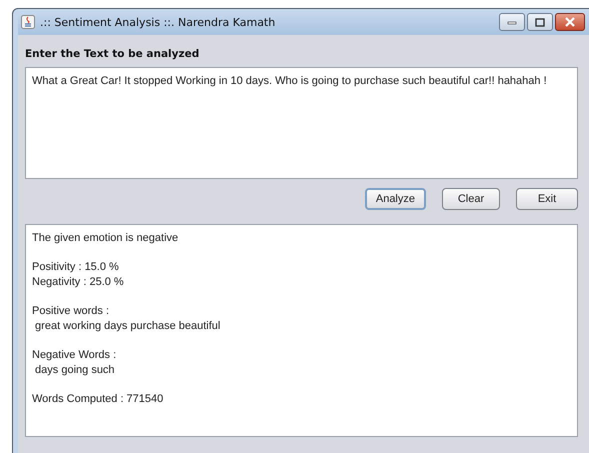  What do you see at coordinates (76, 267) in the screenshot?
I see `output-line: Positivity : 15.0 %` at bounding box center [76, 267].